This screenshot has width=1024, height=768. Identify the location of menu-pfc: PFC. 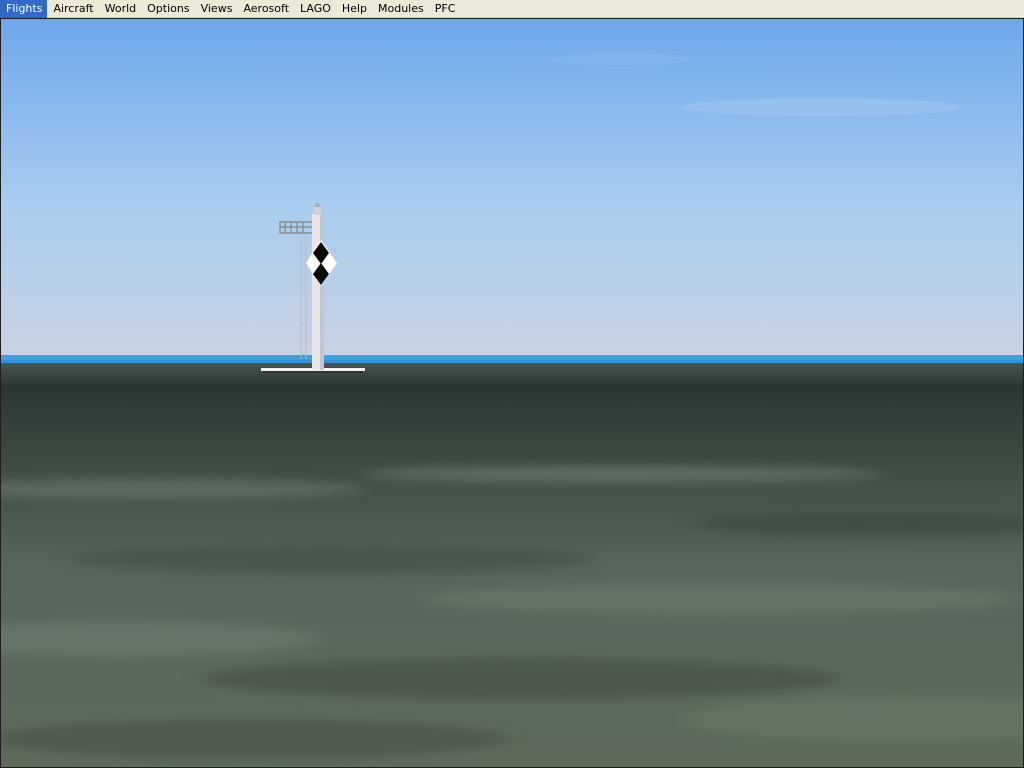
(445, 9).